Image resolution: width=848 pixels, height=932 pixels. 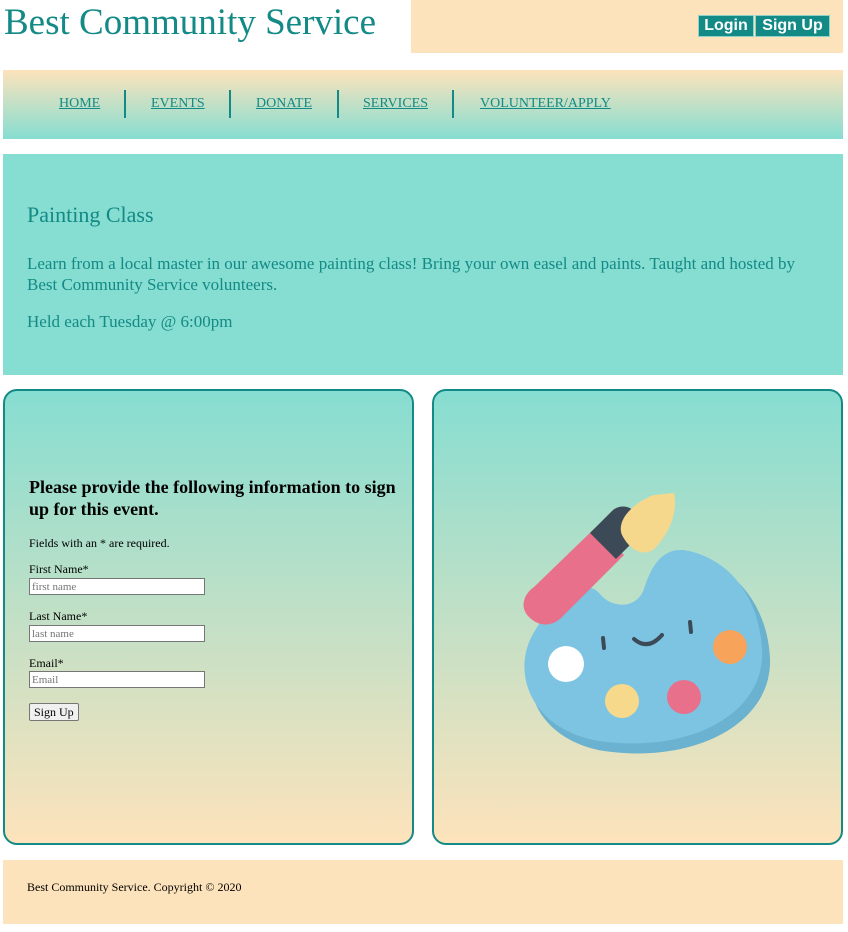 What do you see at coordinates (647, 623) in the screenshot?
I see `paint-palette-icon` at bounding box center [647, 623].